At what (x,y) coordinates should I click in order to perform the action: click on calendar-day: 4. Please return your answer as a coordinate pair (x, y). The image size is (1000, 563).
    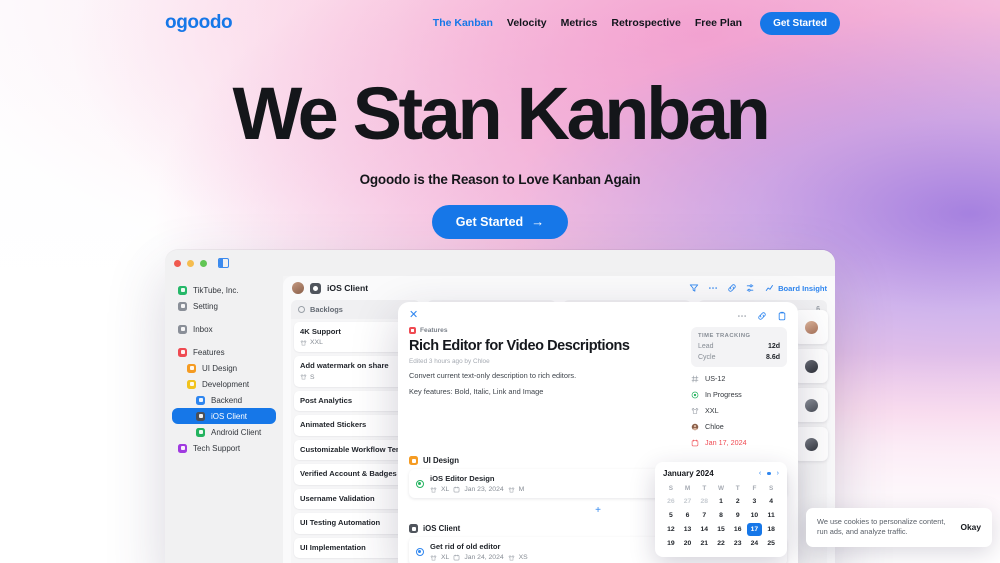
    Looking at the image, I should click on (771, 501).